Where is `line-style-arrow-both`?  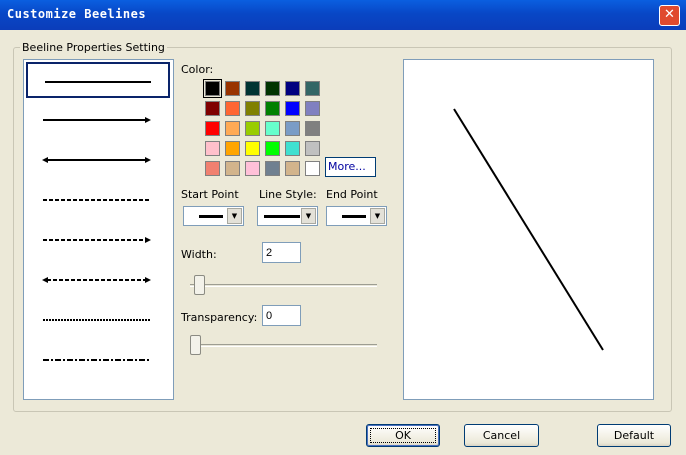
line-style-arrow-both is located at coordinates (98, 160).